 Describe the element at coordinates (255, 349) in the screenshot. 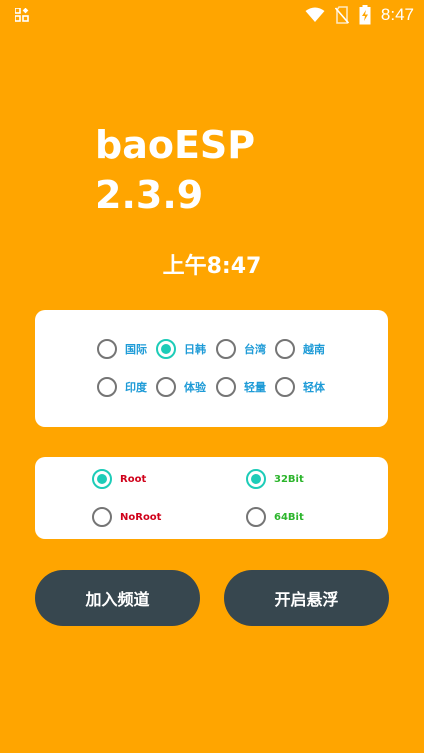

I see `region-option-label: 台湾` at that location.